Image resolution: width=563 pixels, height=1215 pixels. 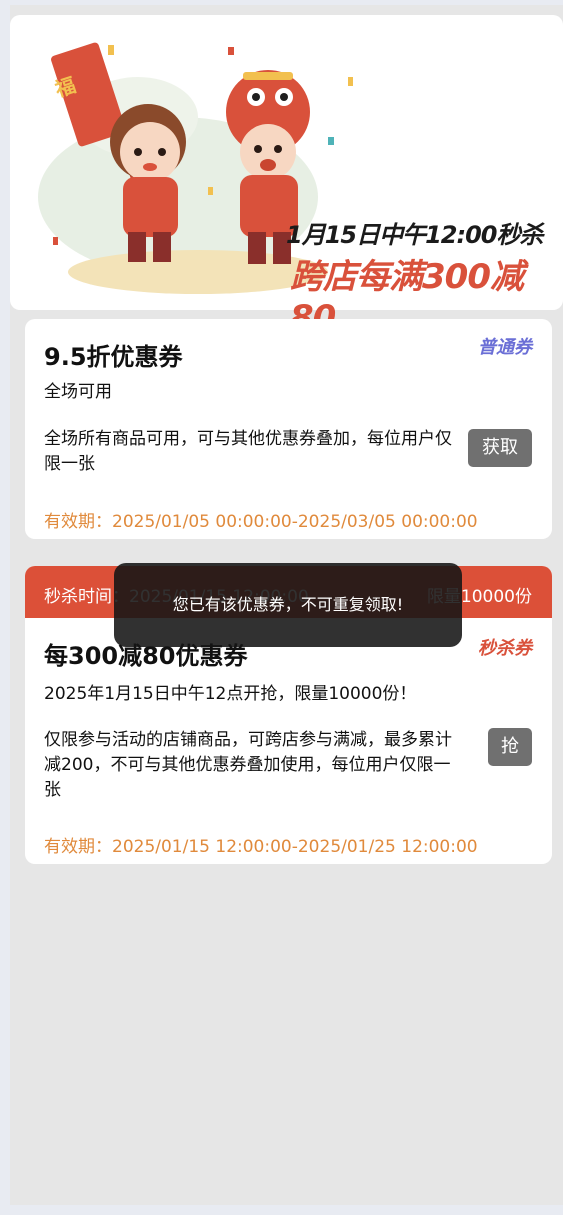 I want to click on coupon-scope: 2025年1月15日中午12点开抢，限量10000份！, so click(x=230, y=694).